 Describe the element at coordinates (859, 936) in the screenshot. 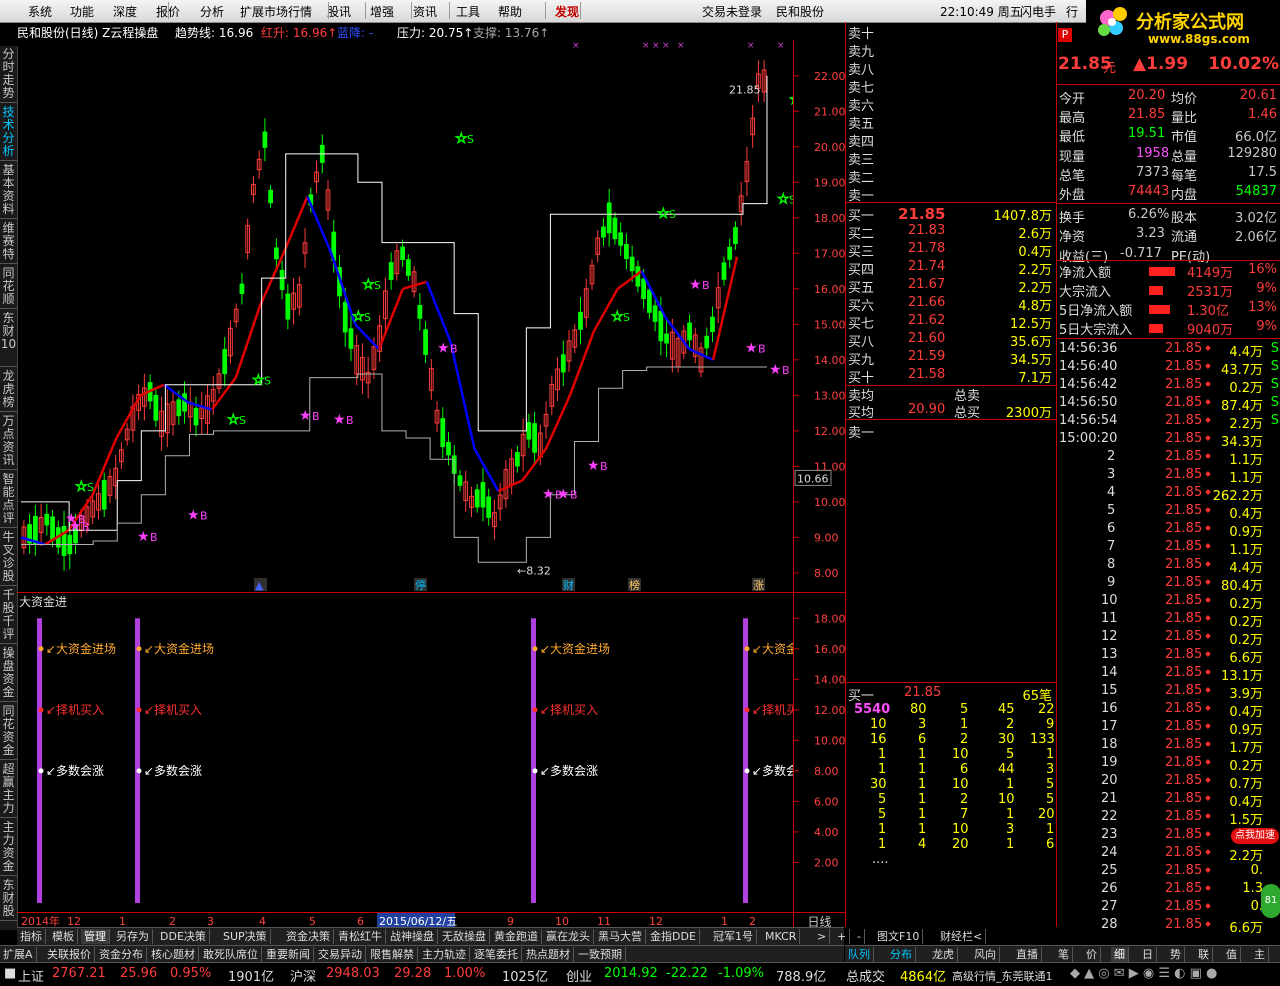

I see `indicator-tab-18: -` at that location.